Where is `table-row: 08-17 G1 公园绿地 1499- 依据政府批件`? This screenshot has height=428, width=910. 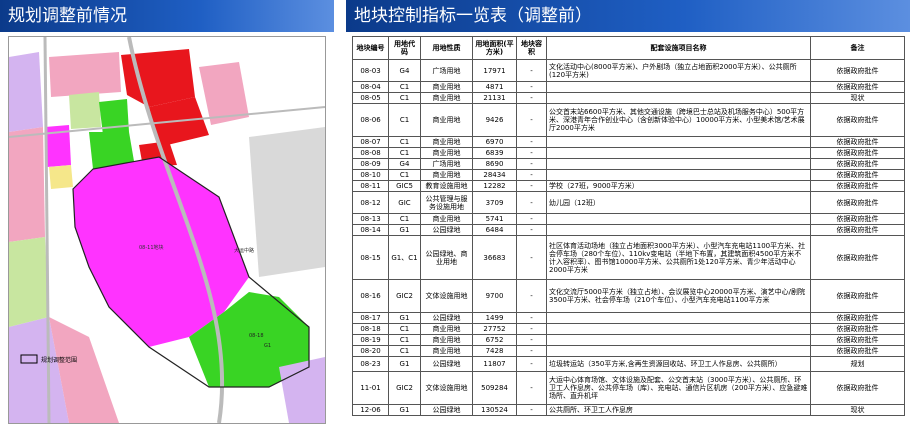
table-row: 08-17 G1 公园绿地 1499- 依据政府批件 is located at coordinates (628, 318).